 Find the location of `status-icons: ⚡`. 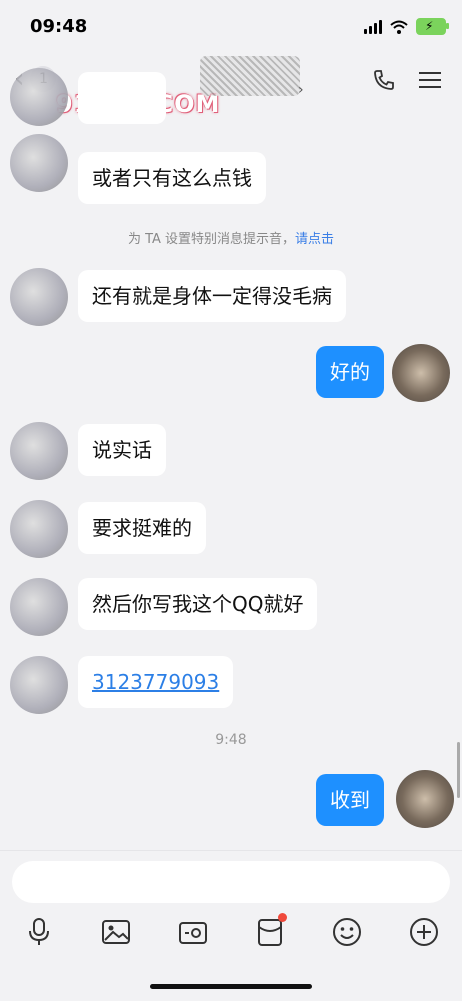

status-icons: ⚡ is located at coordinates (406, 26).